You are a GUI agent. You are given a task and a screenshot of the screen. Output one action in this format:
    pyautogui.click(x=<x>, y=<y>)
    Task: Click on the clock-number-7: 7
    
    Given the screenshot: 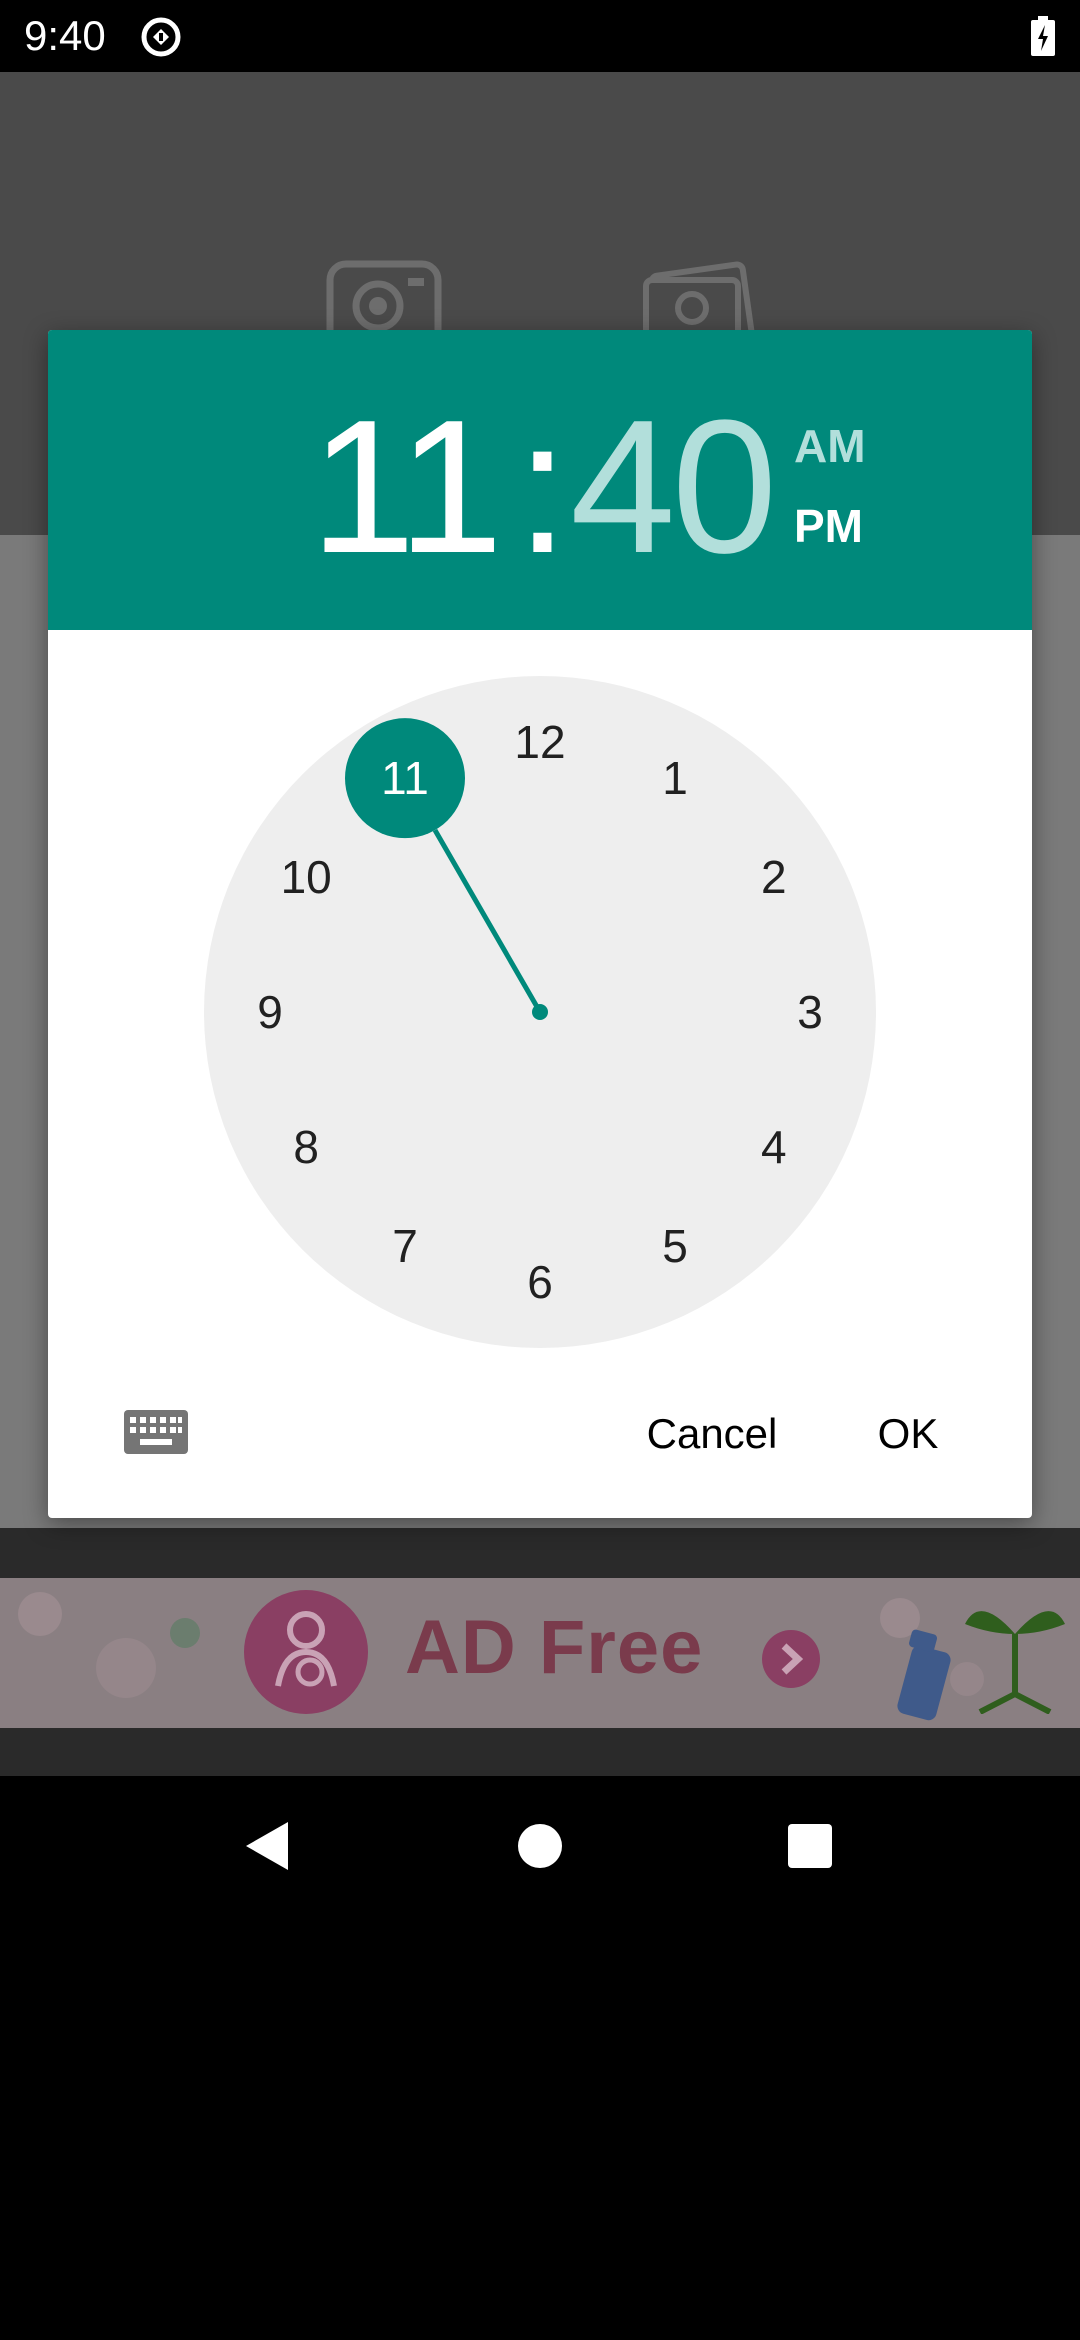 What is the action you would take?
    pyautogui.click(x=405, y=1246)
    